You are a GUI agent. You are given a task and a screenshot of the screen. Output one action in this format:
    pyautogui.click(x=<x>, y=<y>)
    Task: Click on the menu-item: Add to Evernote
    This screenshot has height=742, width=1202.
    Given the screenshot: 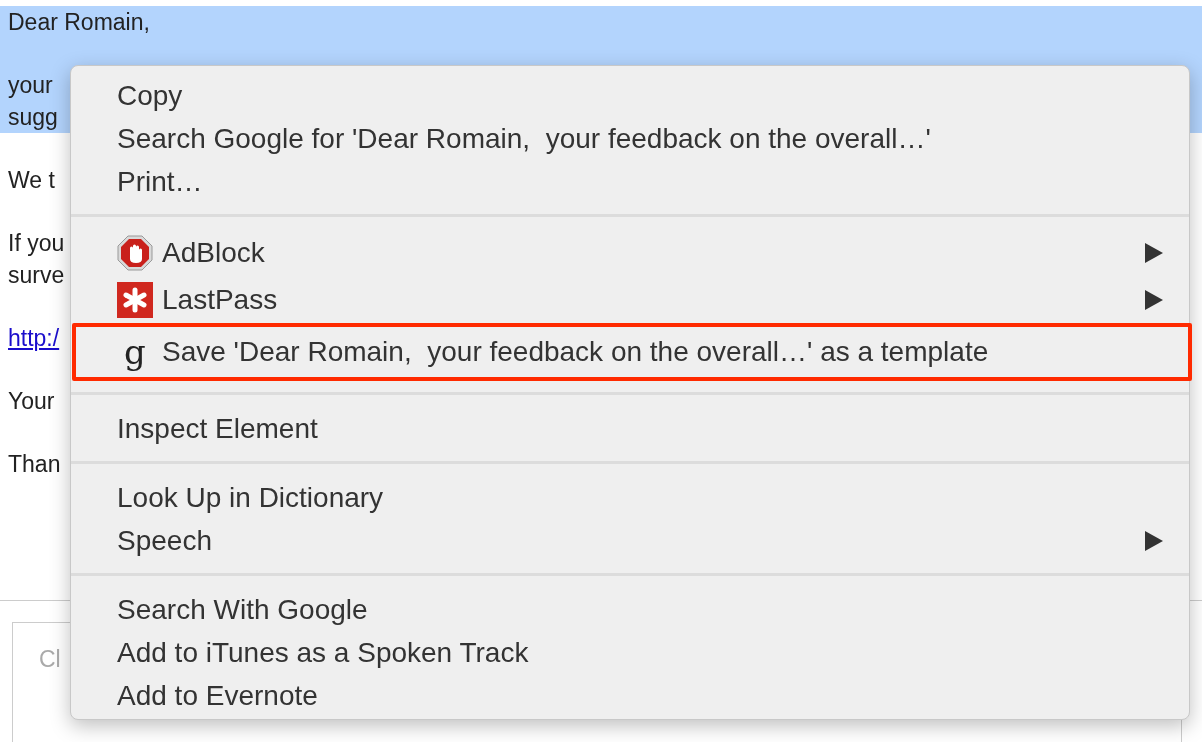 What is the action you would take?
    pyautogui.click(x=630, y=695)
    